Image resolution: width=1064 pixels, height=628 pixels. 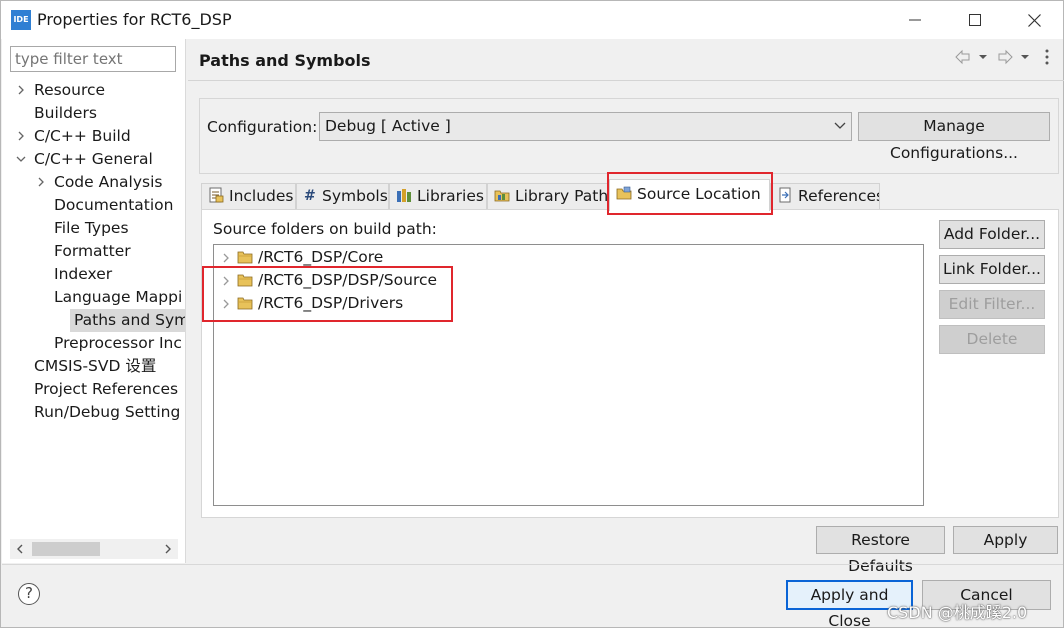 What do you see at coordinates (962, 57) in the screenshot?
I see `back-arrow-icon` at bounding box center [962, 57].